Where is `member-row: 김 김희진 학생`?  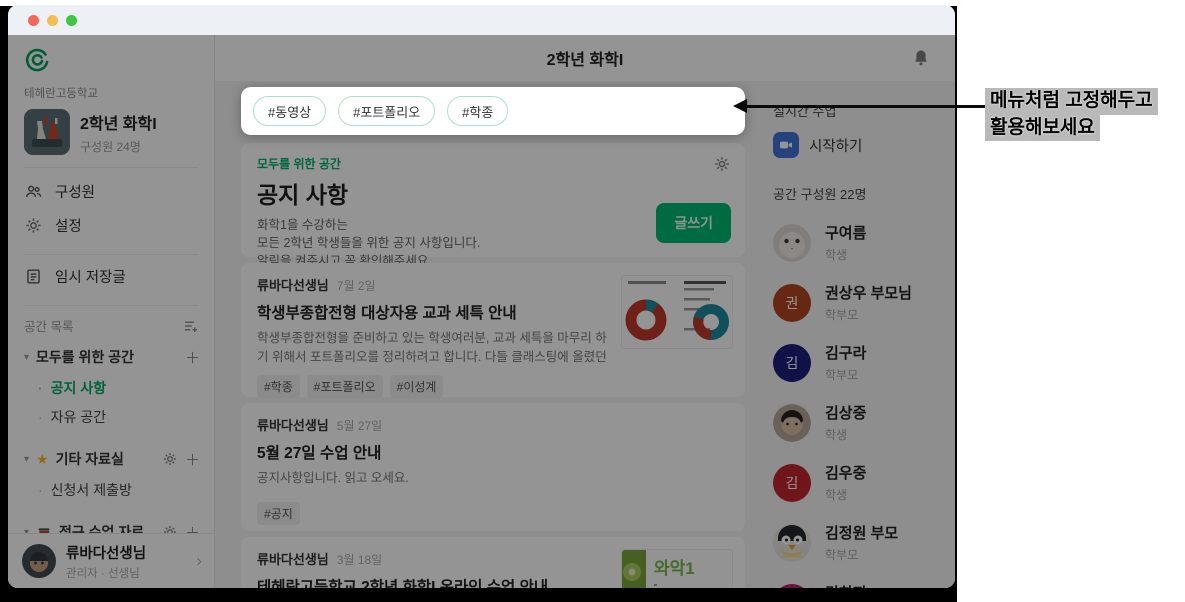
member-row: 김 김희진 학생 is located at coordinates (864, 585).